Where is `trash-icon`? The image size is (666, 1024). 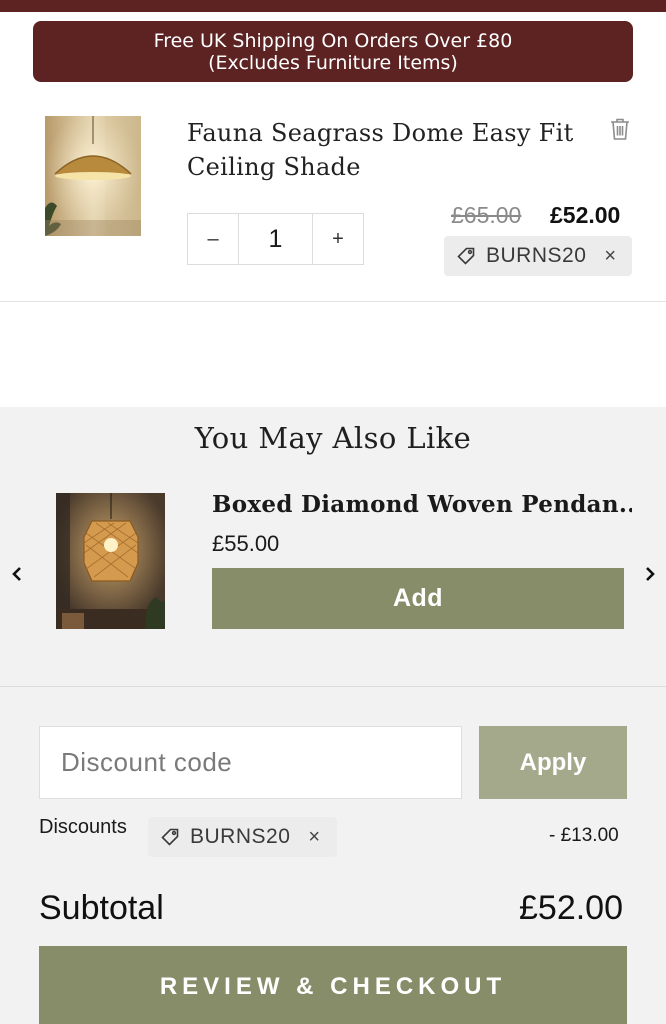 trash-icon is located at coordinates (620, 129).